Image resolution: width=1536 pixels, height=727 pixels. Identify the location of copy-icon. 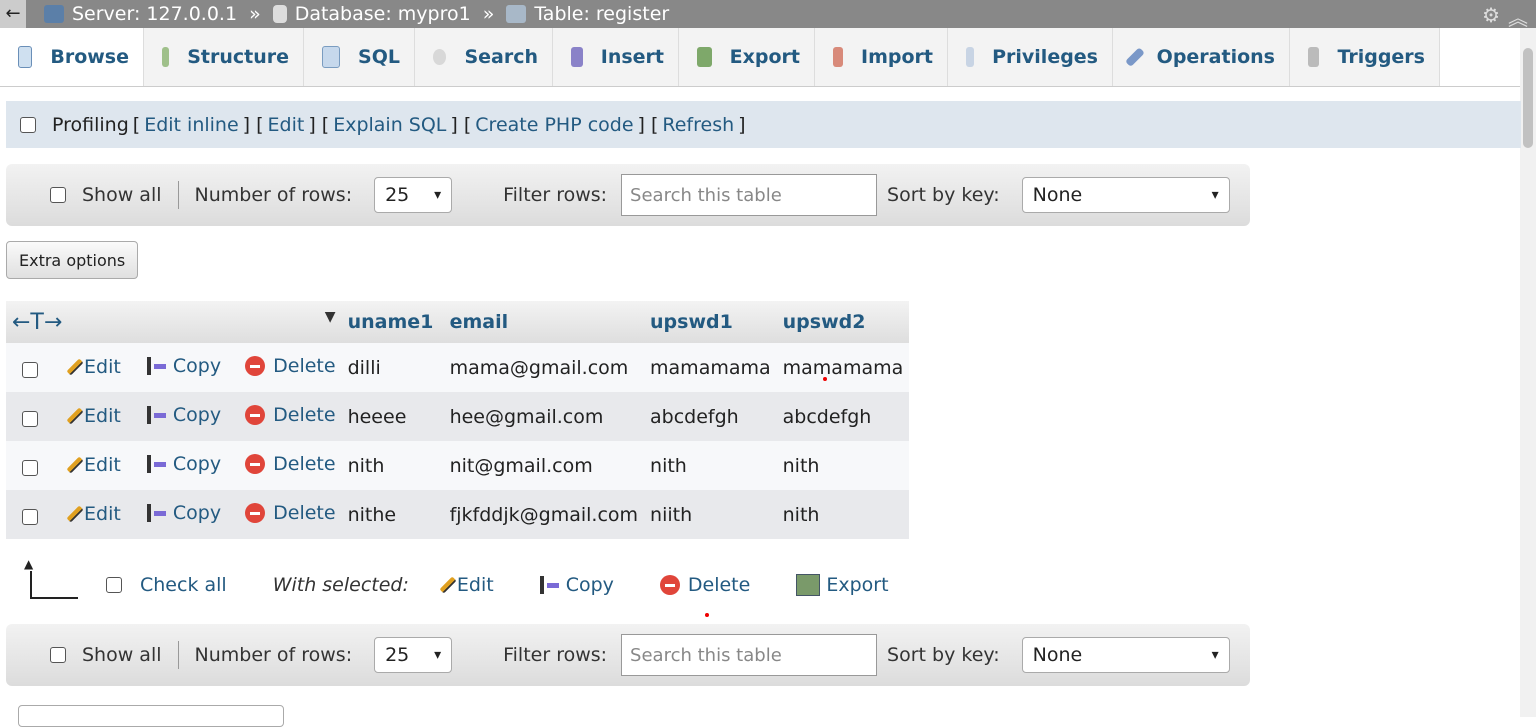
(156, 513).